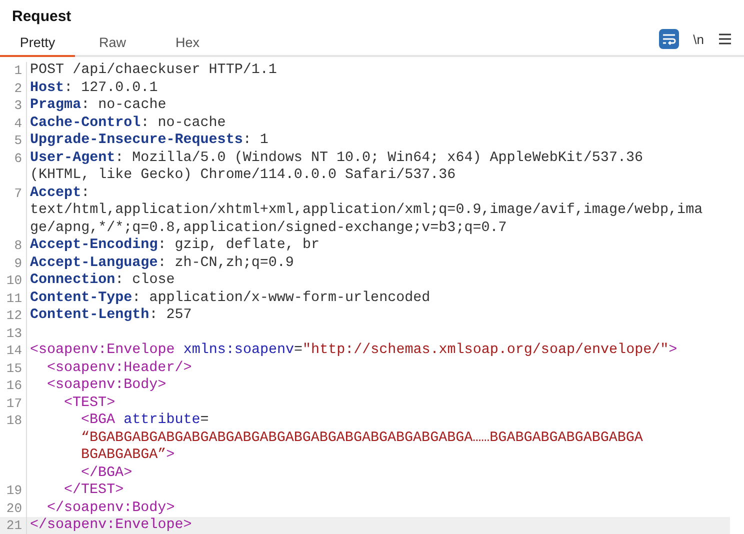 This screenshot has width=744, height=534. What do you see at coordinates (255, 141) in the screenshot?
I see `code-text: : 1` at bounding box center [255, 141].